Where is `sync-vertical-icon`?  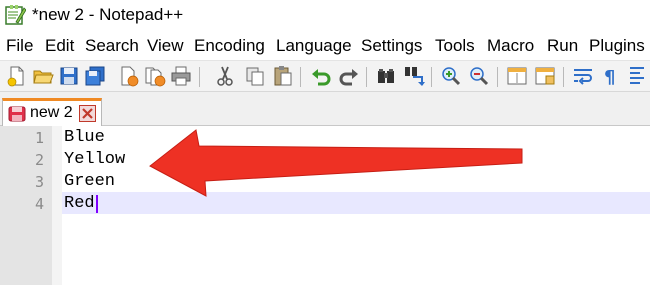 sync-vertical-icon is located at coordinates (517, 76).